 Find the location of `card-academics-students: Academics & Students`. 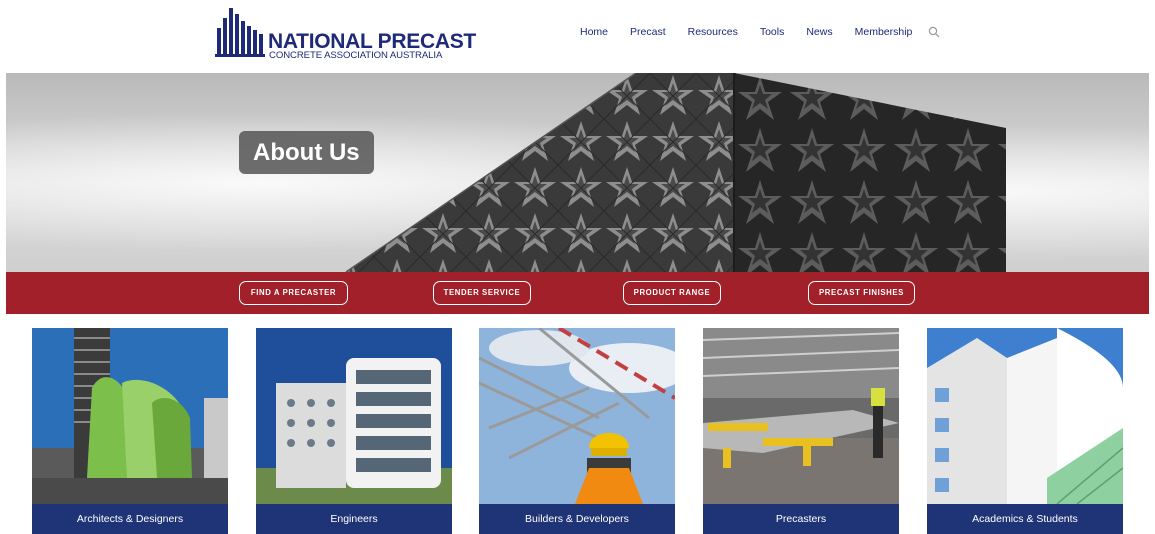

card-academics-students: Academics & Students is located at coordinates (1025, 431).